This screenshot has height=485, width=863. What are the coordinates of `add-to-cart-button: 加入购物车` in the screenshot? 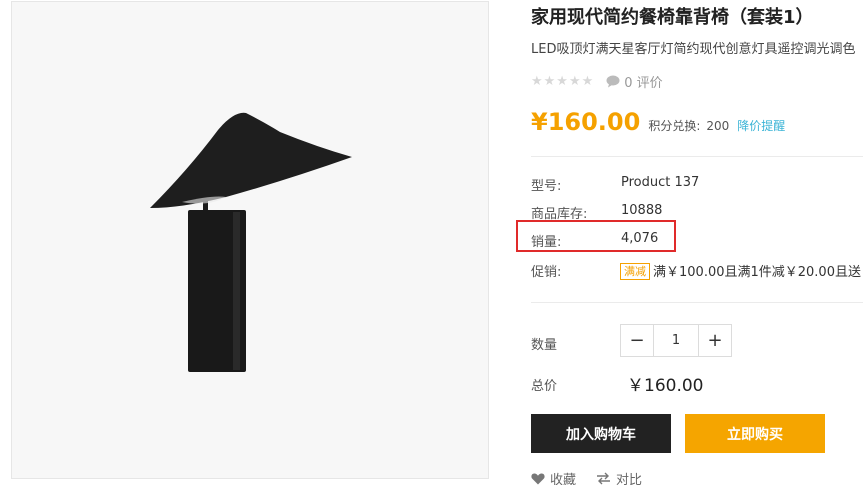 It's located at (601, 433).